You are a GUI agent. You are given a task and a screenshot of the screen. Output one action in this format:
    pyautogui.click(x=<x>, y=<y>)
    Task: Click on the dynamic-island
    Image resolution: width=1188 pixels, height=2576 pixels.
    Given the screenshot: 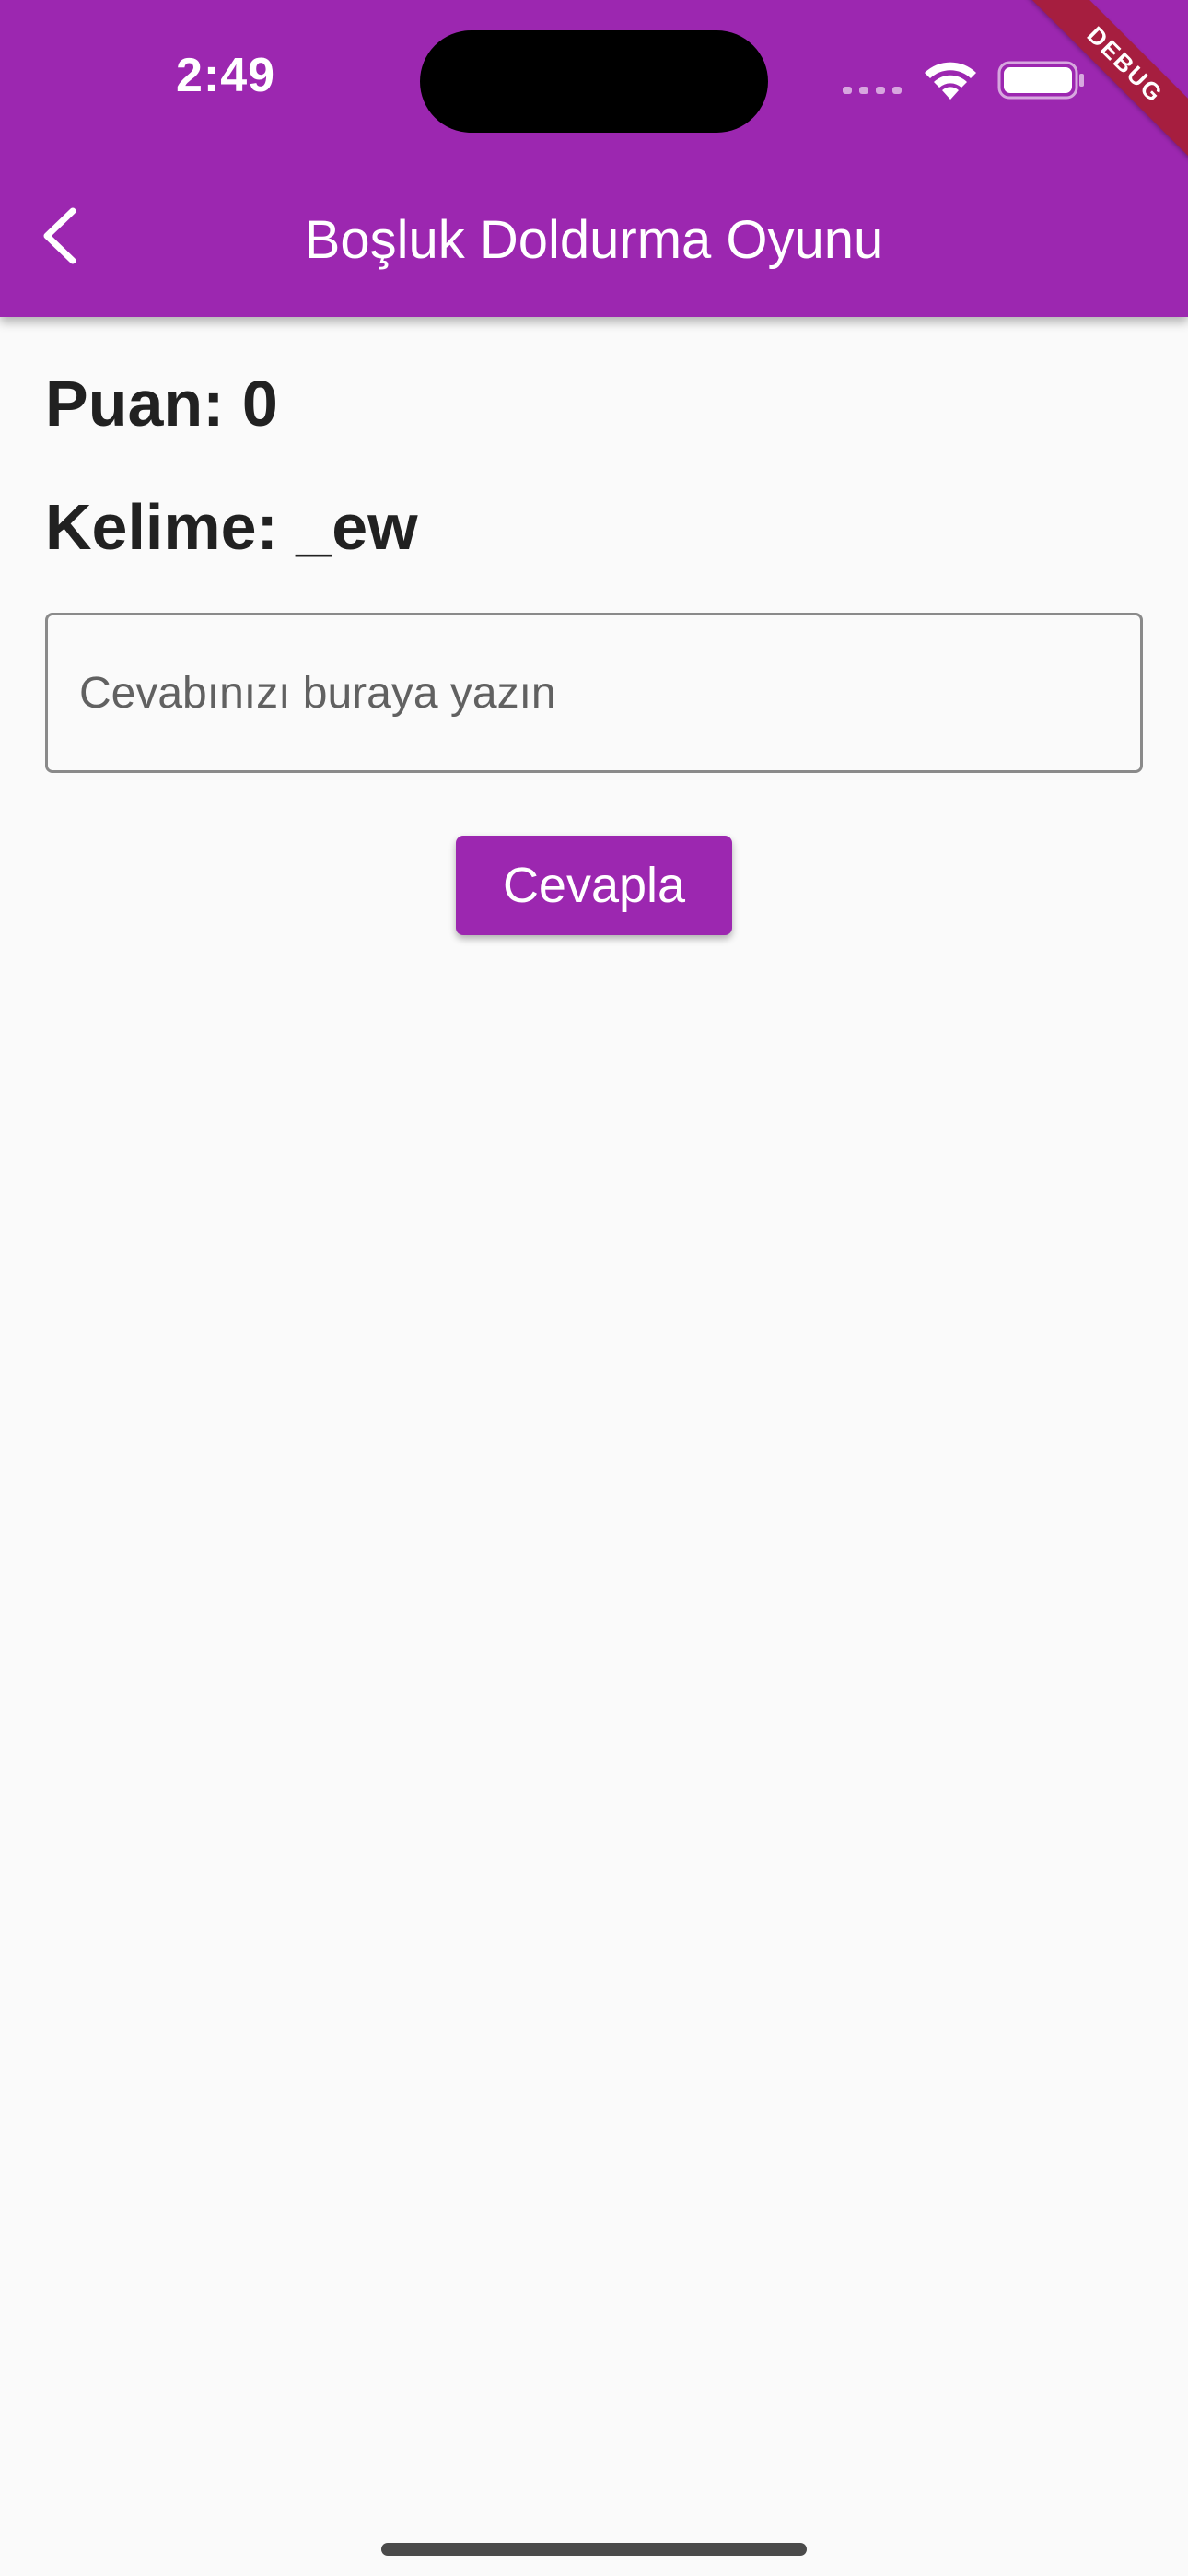 What is the action you would take?
    pyautogui.click(x=594, y=81)
    